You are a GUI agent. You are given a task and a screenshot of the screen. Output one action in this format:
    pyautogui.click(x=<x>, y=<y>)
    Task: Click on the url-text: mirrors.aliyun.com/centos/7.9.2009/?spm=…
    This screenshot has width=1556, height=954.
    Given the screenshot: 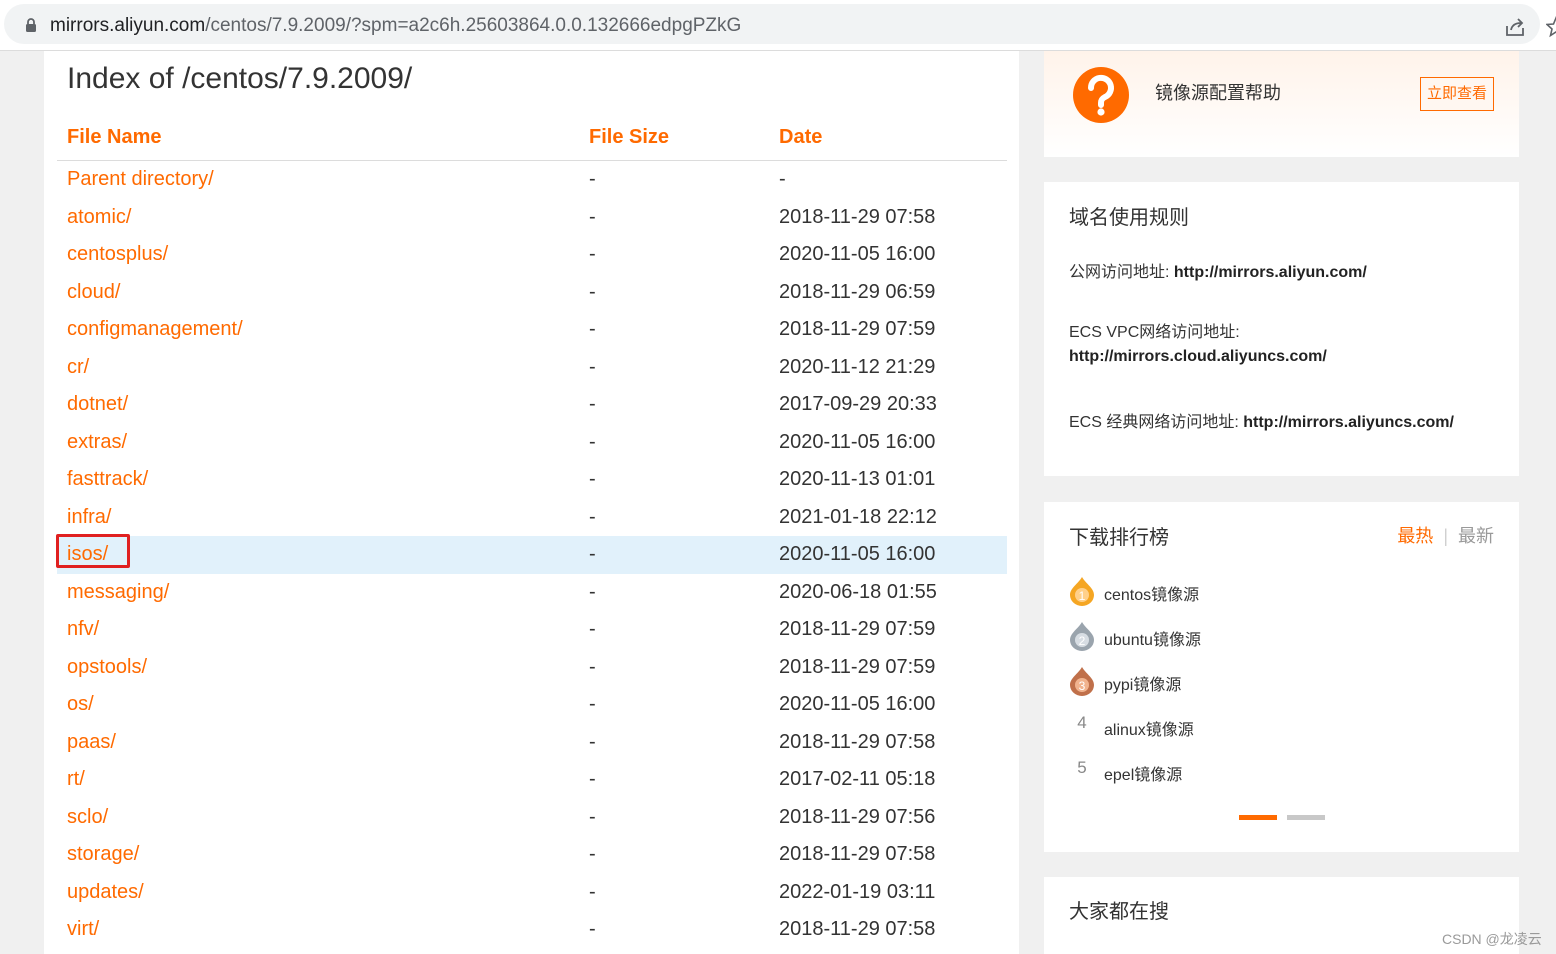 What is the action you would take?
    pyautogui.click(x=395, y=26)
    